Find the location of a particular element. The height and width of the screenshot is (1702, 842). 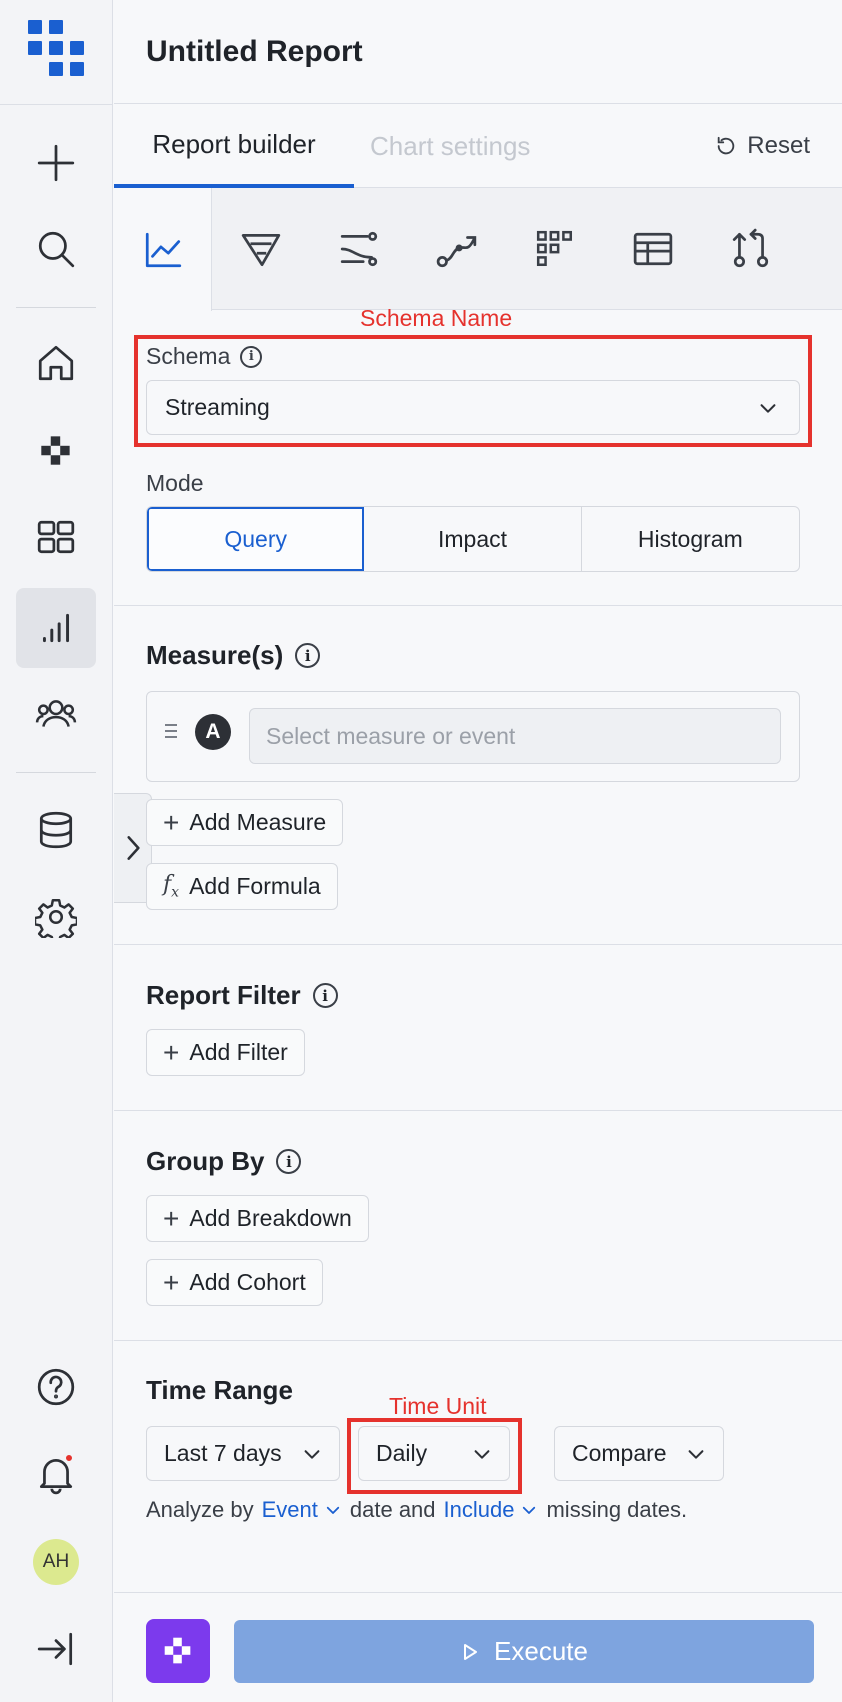

compare-select: Compare is located at coordinates (639, 1453).